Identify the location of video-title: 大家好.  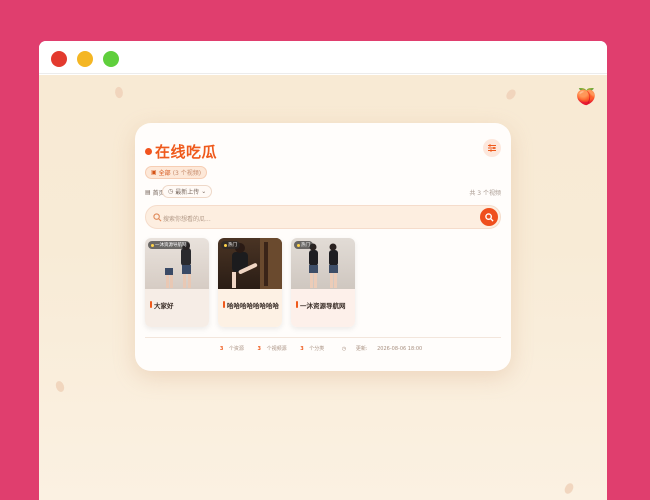
(164, 306).